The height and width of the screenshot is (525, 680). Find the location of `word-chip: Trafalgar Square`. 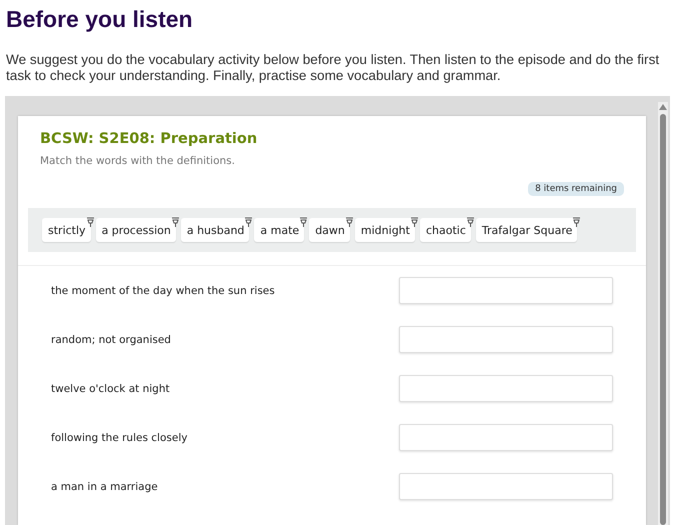

word-chip: Trafalgar Square is located at coordinates (527, 230).